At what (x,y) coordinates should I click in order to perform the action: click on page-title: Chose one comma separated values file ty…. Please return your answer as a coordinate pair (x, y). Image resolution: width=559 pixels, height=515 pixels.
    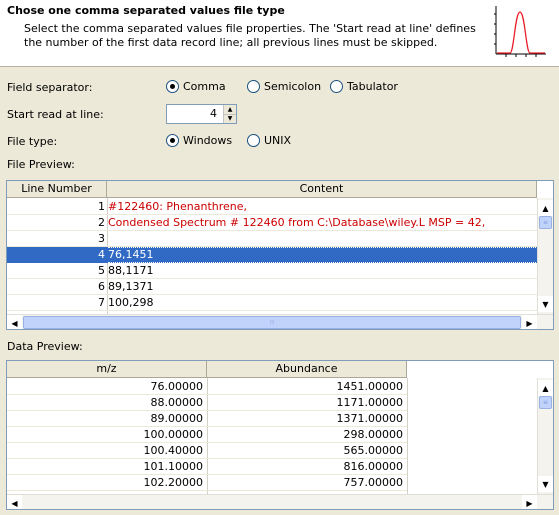
    Looking at the image, I should click on (146, 10).